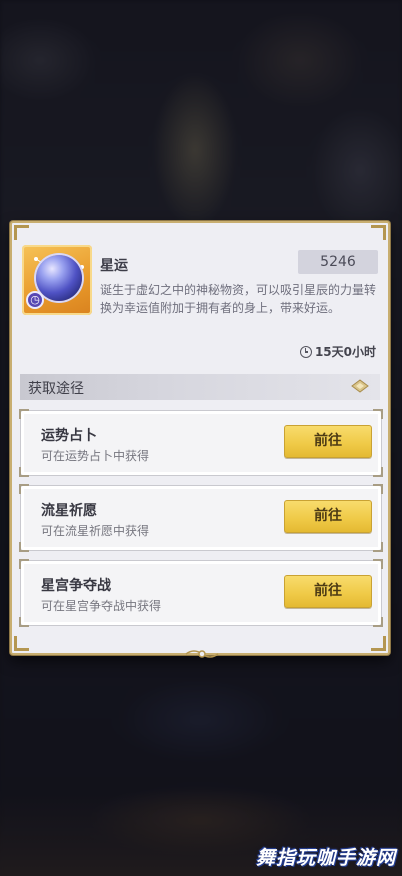 The height and width of the screenshot is (876, 402). I want to click on expiry-timer: 15天0小时, so click(337, 351).